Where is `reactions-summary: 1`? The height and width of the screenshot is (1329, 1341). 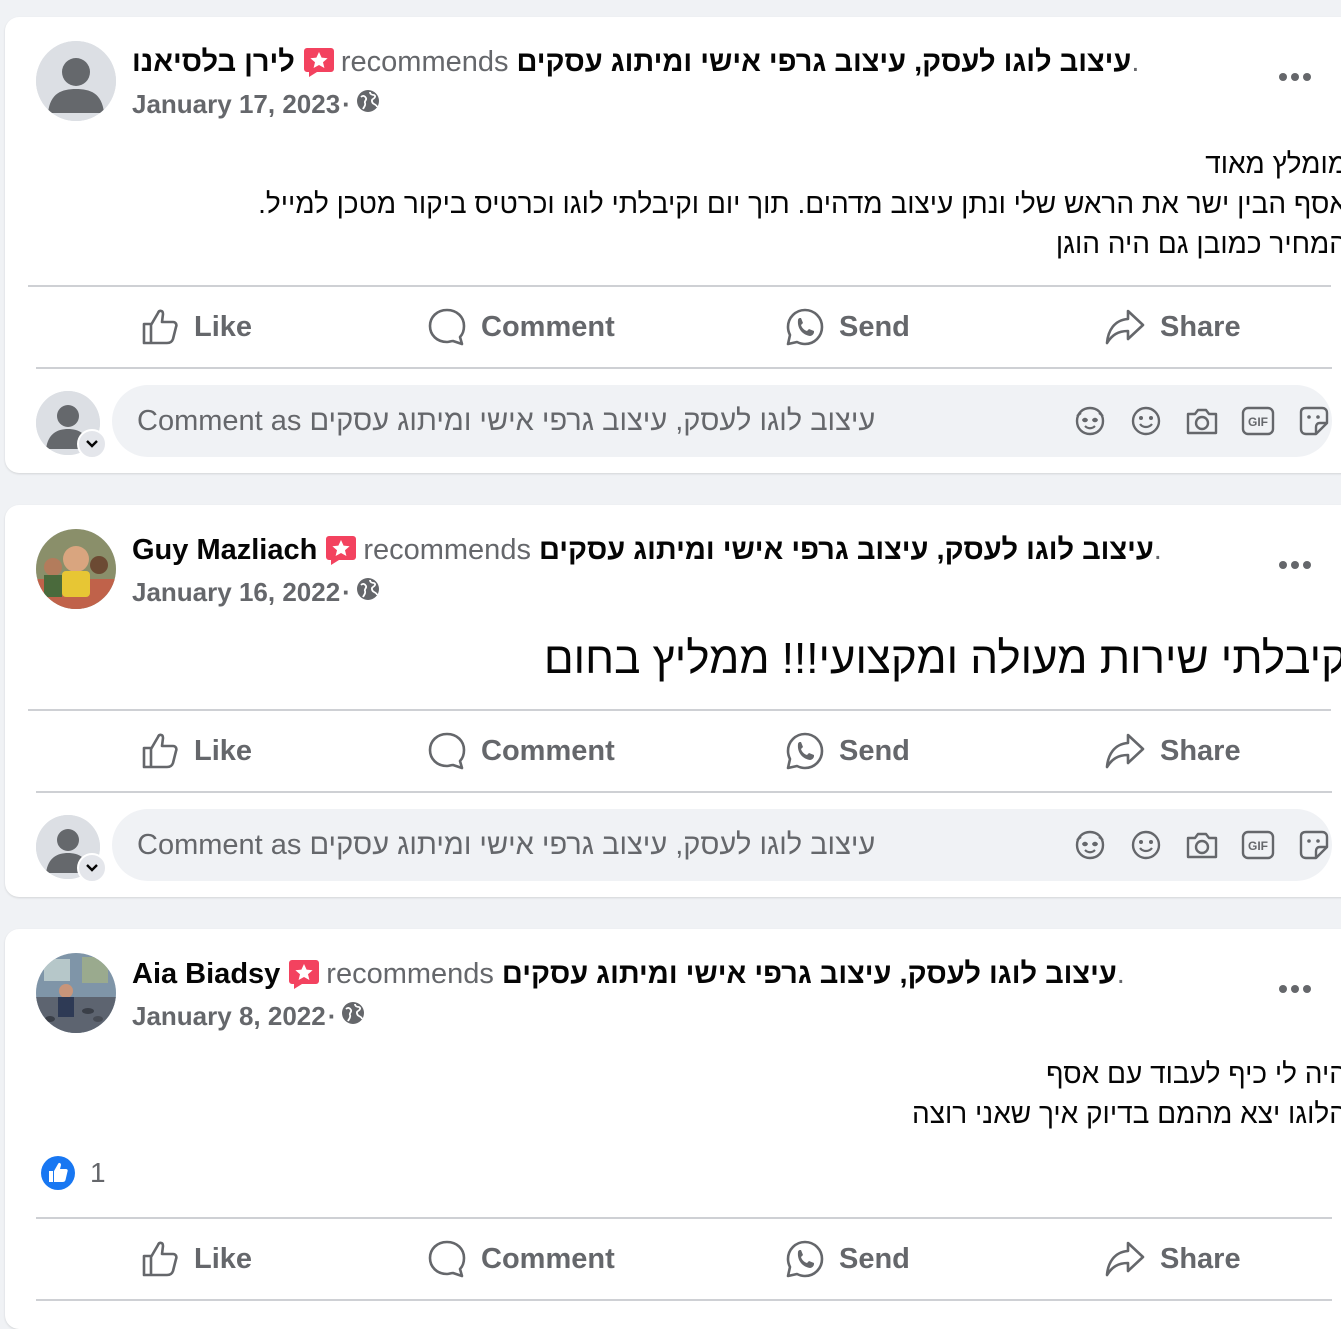
reactions-summary: 1 is located at coordinates (73, 1173).